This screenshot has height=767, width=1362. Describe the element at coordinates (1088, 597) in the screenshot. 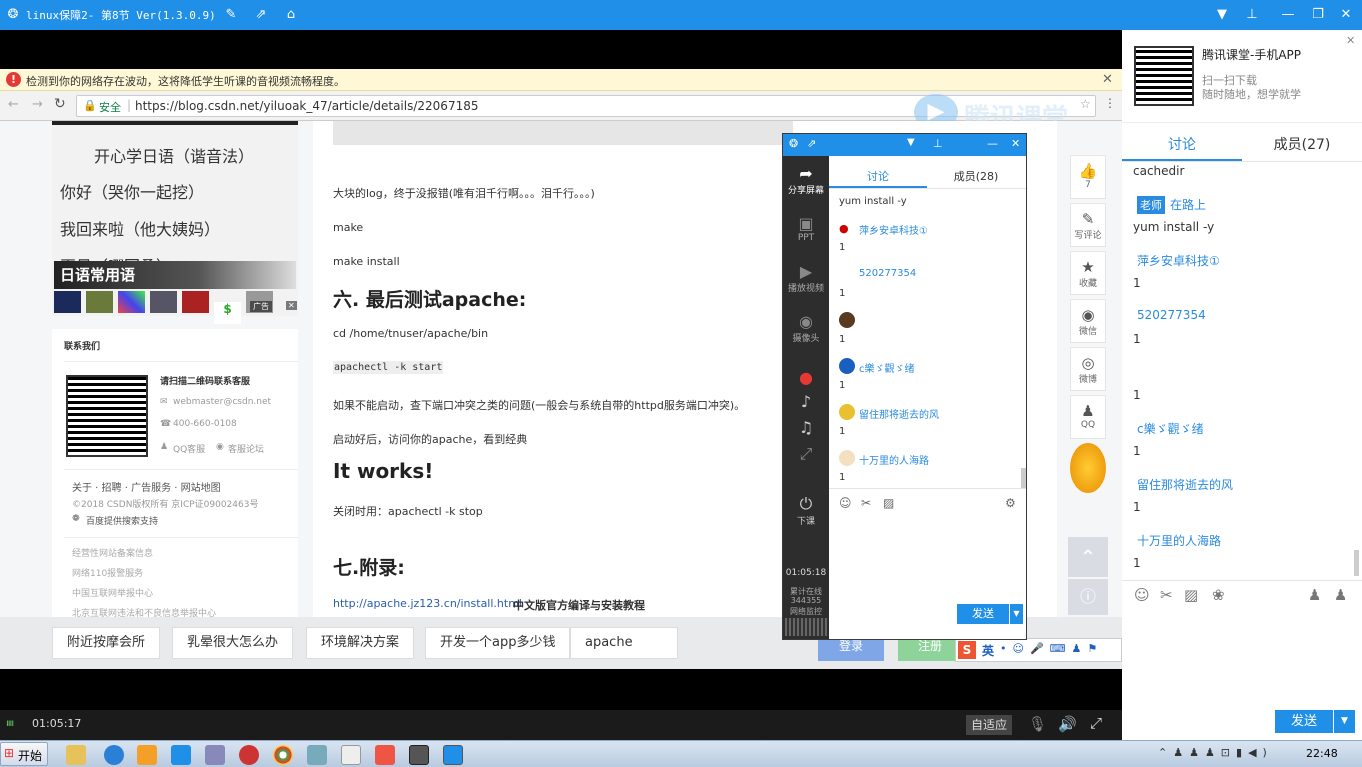

I see `report-button: ⓘ` at that location.